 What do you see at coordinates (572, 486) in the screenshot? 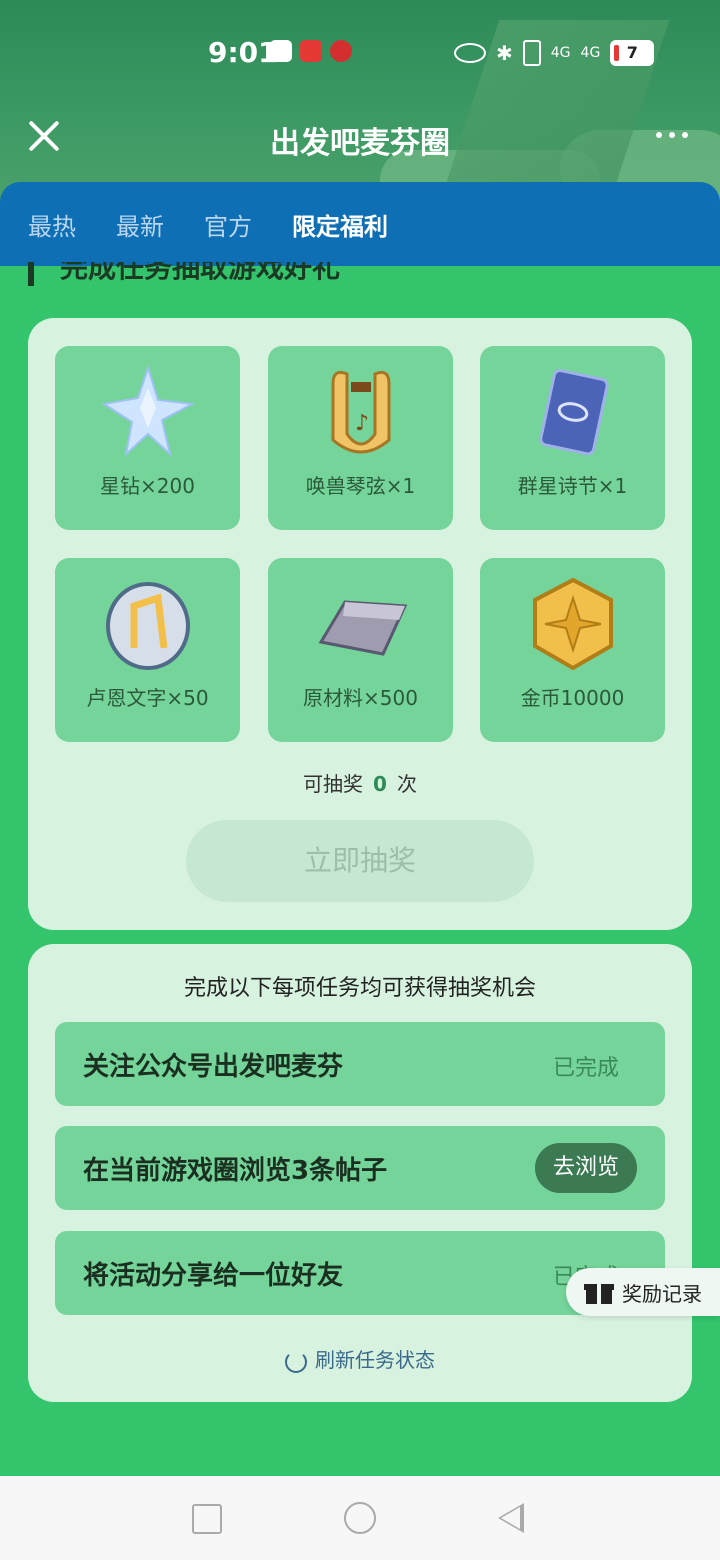
I see `prize-label: 群星诗节×1` at bounding box center [572, 486].